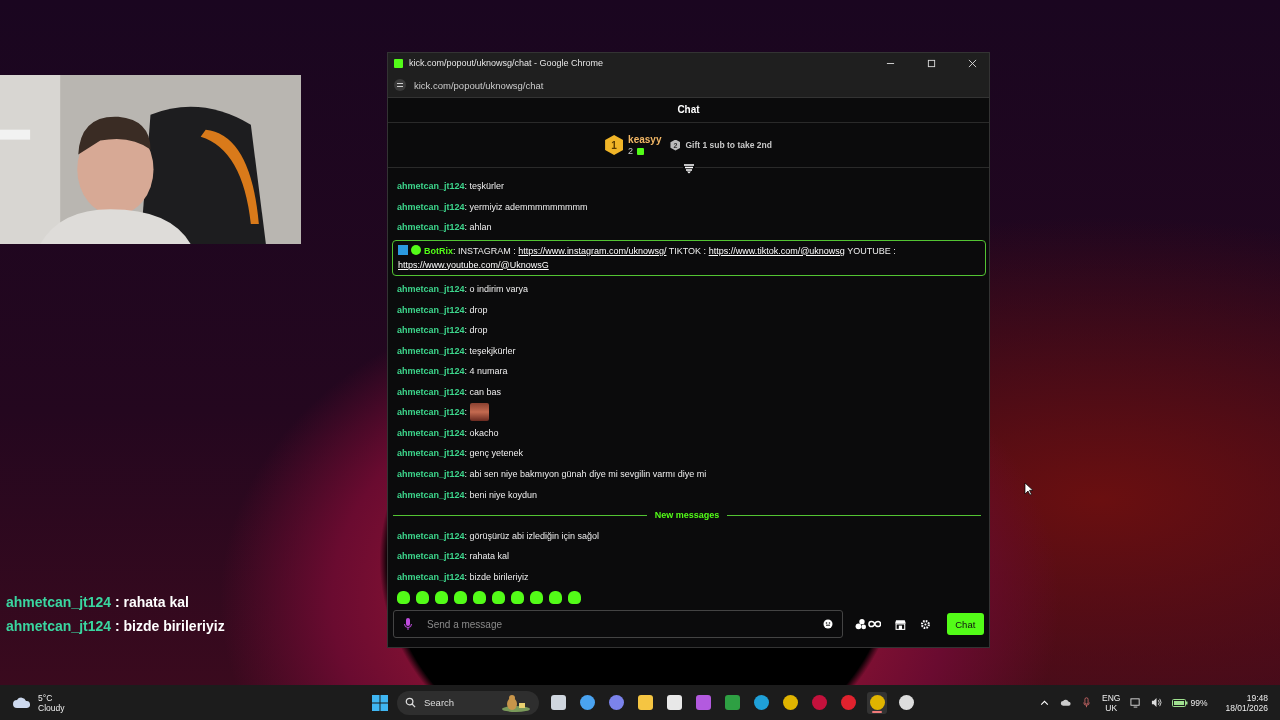  Describe the element at coordinates (403, 249) in the screenshot. I see `bot-badge-icon` at that location.